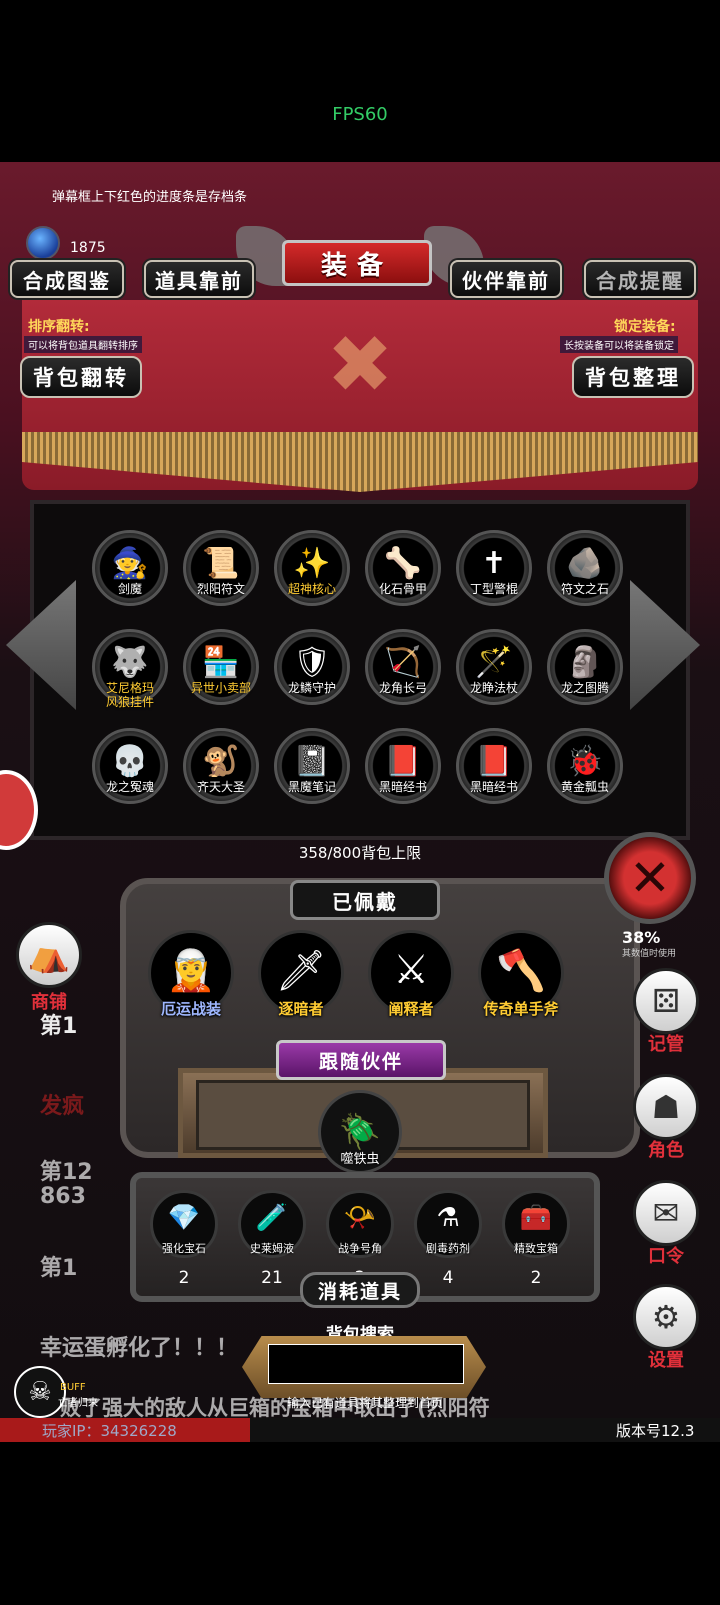 This screenshot has width=720, height=1605. What do you see at coordinates (272, 1248) in the screenshot?
I see `consumable-name: 史莱姆液` at bounding box center [272, 1248].